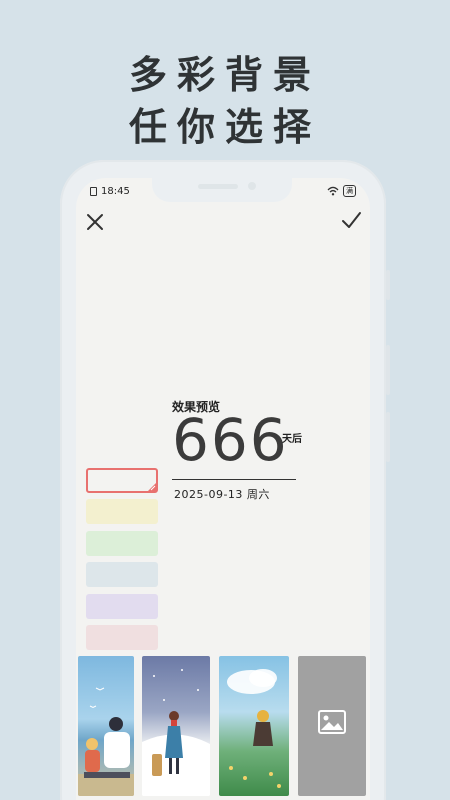  What do you see at coordinates (388, 285) in the screenshot?
I see `phone-side-button` at bounding box center [388, 285].